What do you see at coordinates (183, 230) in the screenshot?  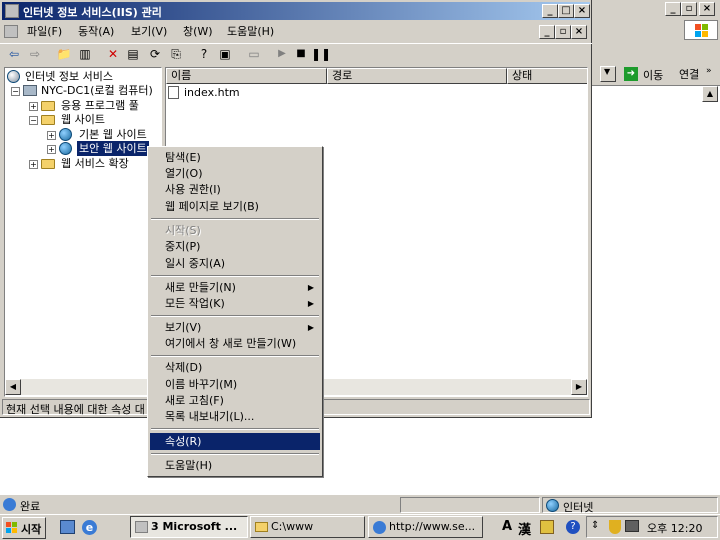 I see `ctx-start: 시작(S)` at bounding box center [183, 230].